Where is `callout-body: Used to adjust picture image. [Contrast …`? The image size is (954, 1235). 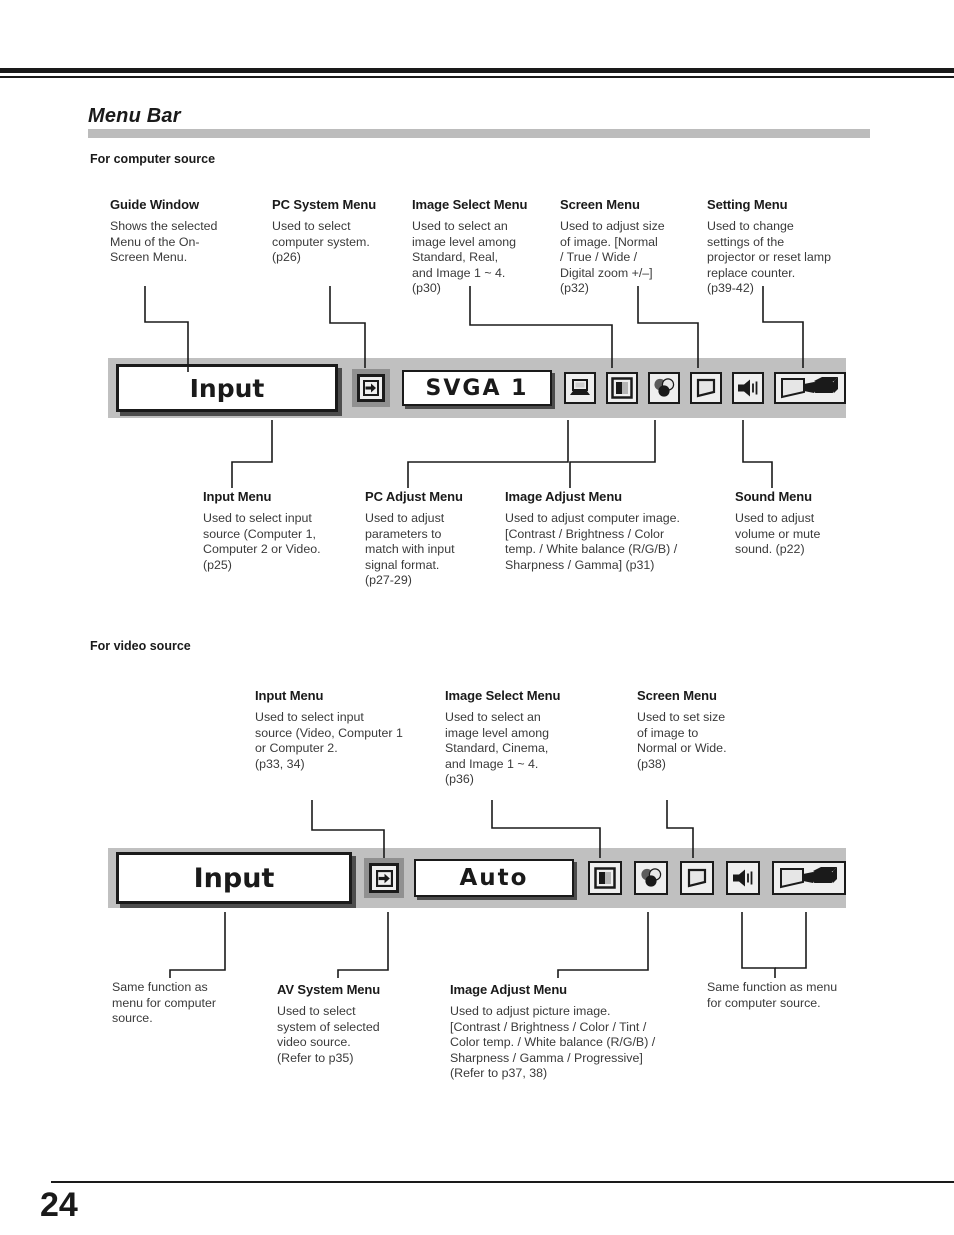
callout-body: Used to adjust picture image. [Contrast … is located at coordinates (553, 1042).